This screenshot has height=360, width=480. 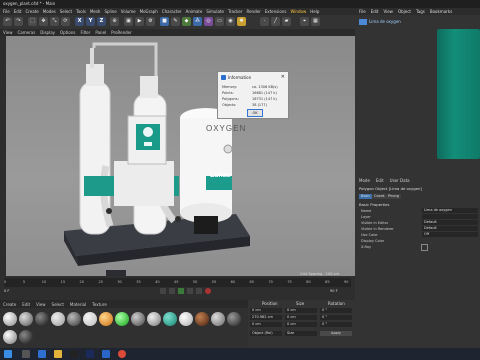 What do you see at coordinates (230, 21) in the screenshot?
I see `camera-icon: ◉` at bounding box center [230, 21].